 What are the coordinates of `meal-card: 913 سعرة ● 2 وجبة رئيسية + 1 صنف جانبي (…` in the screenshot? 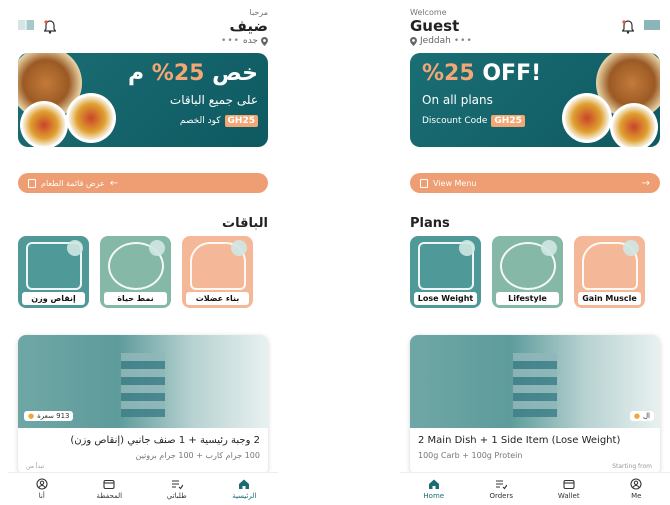 It's located at (143, 405).